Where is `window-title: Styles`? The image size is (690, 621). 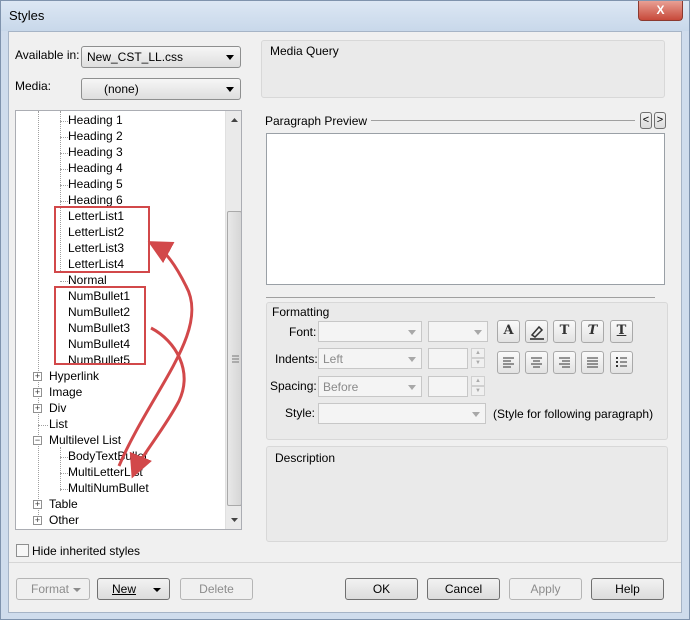
window-title: Styles is located at coordinates (27, 15).